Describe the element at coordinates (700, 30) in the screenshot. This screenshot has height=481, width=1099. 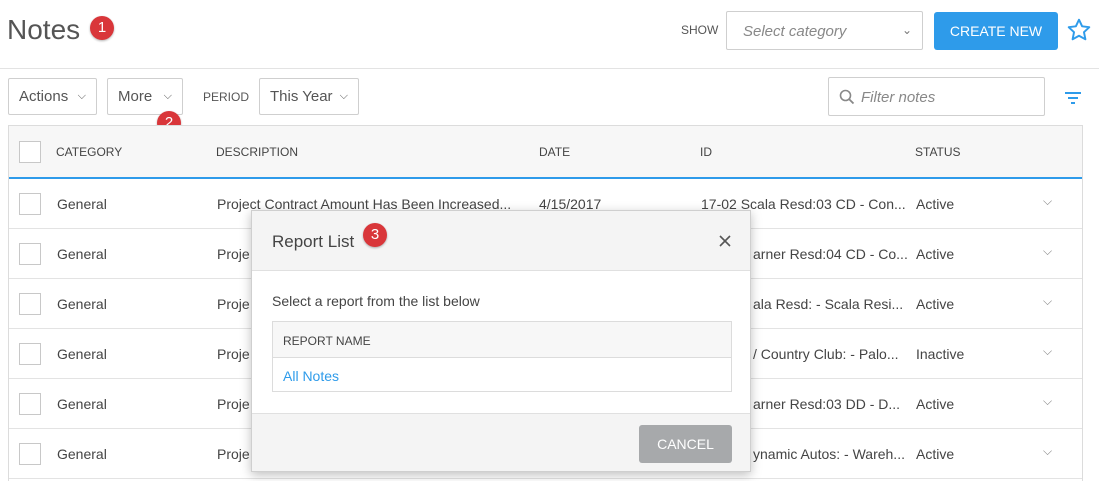
I see `show-label: SHOW` at that location.